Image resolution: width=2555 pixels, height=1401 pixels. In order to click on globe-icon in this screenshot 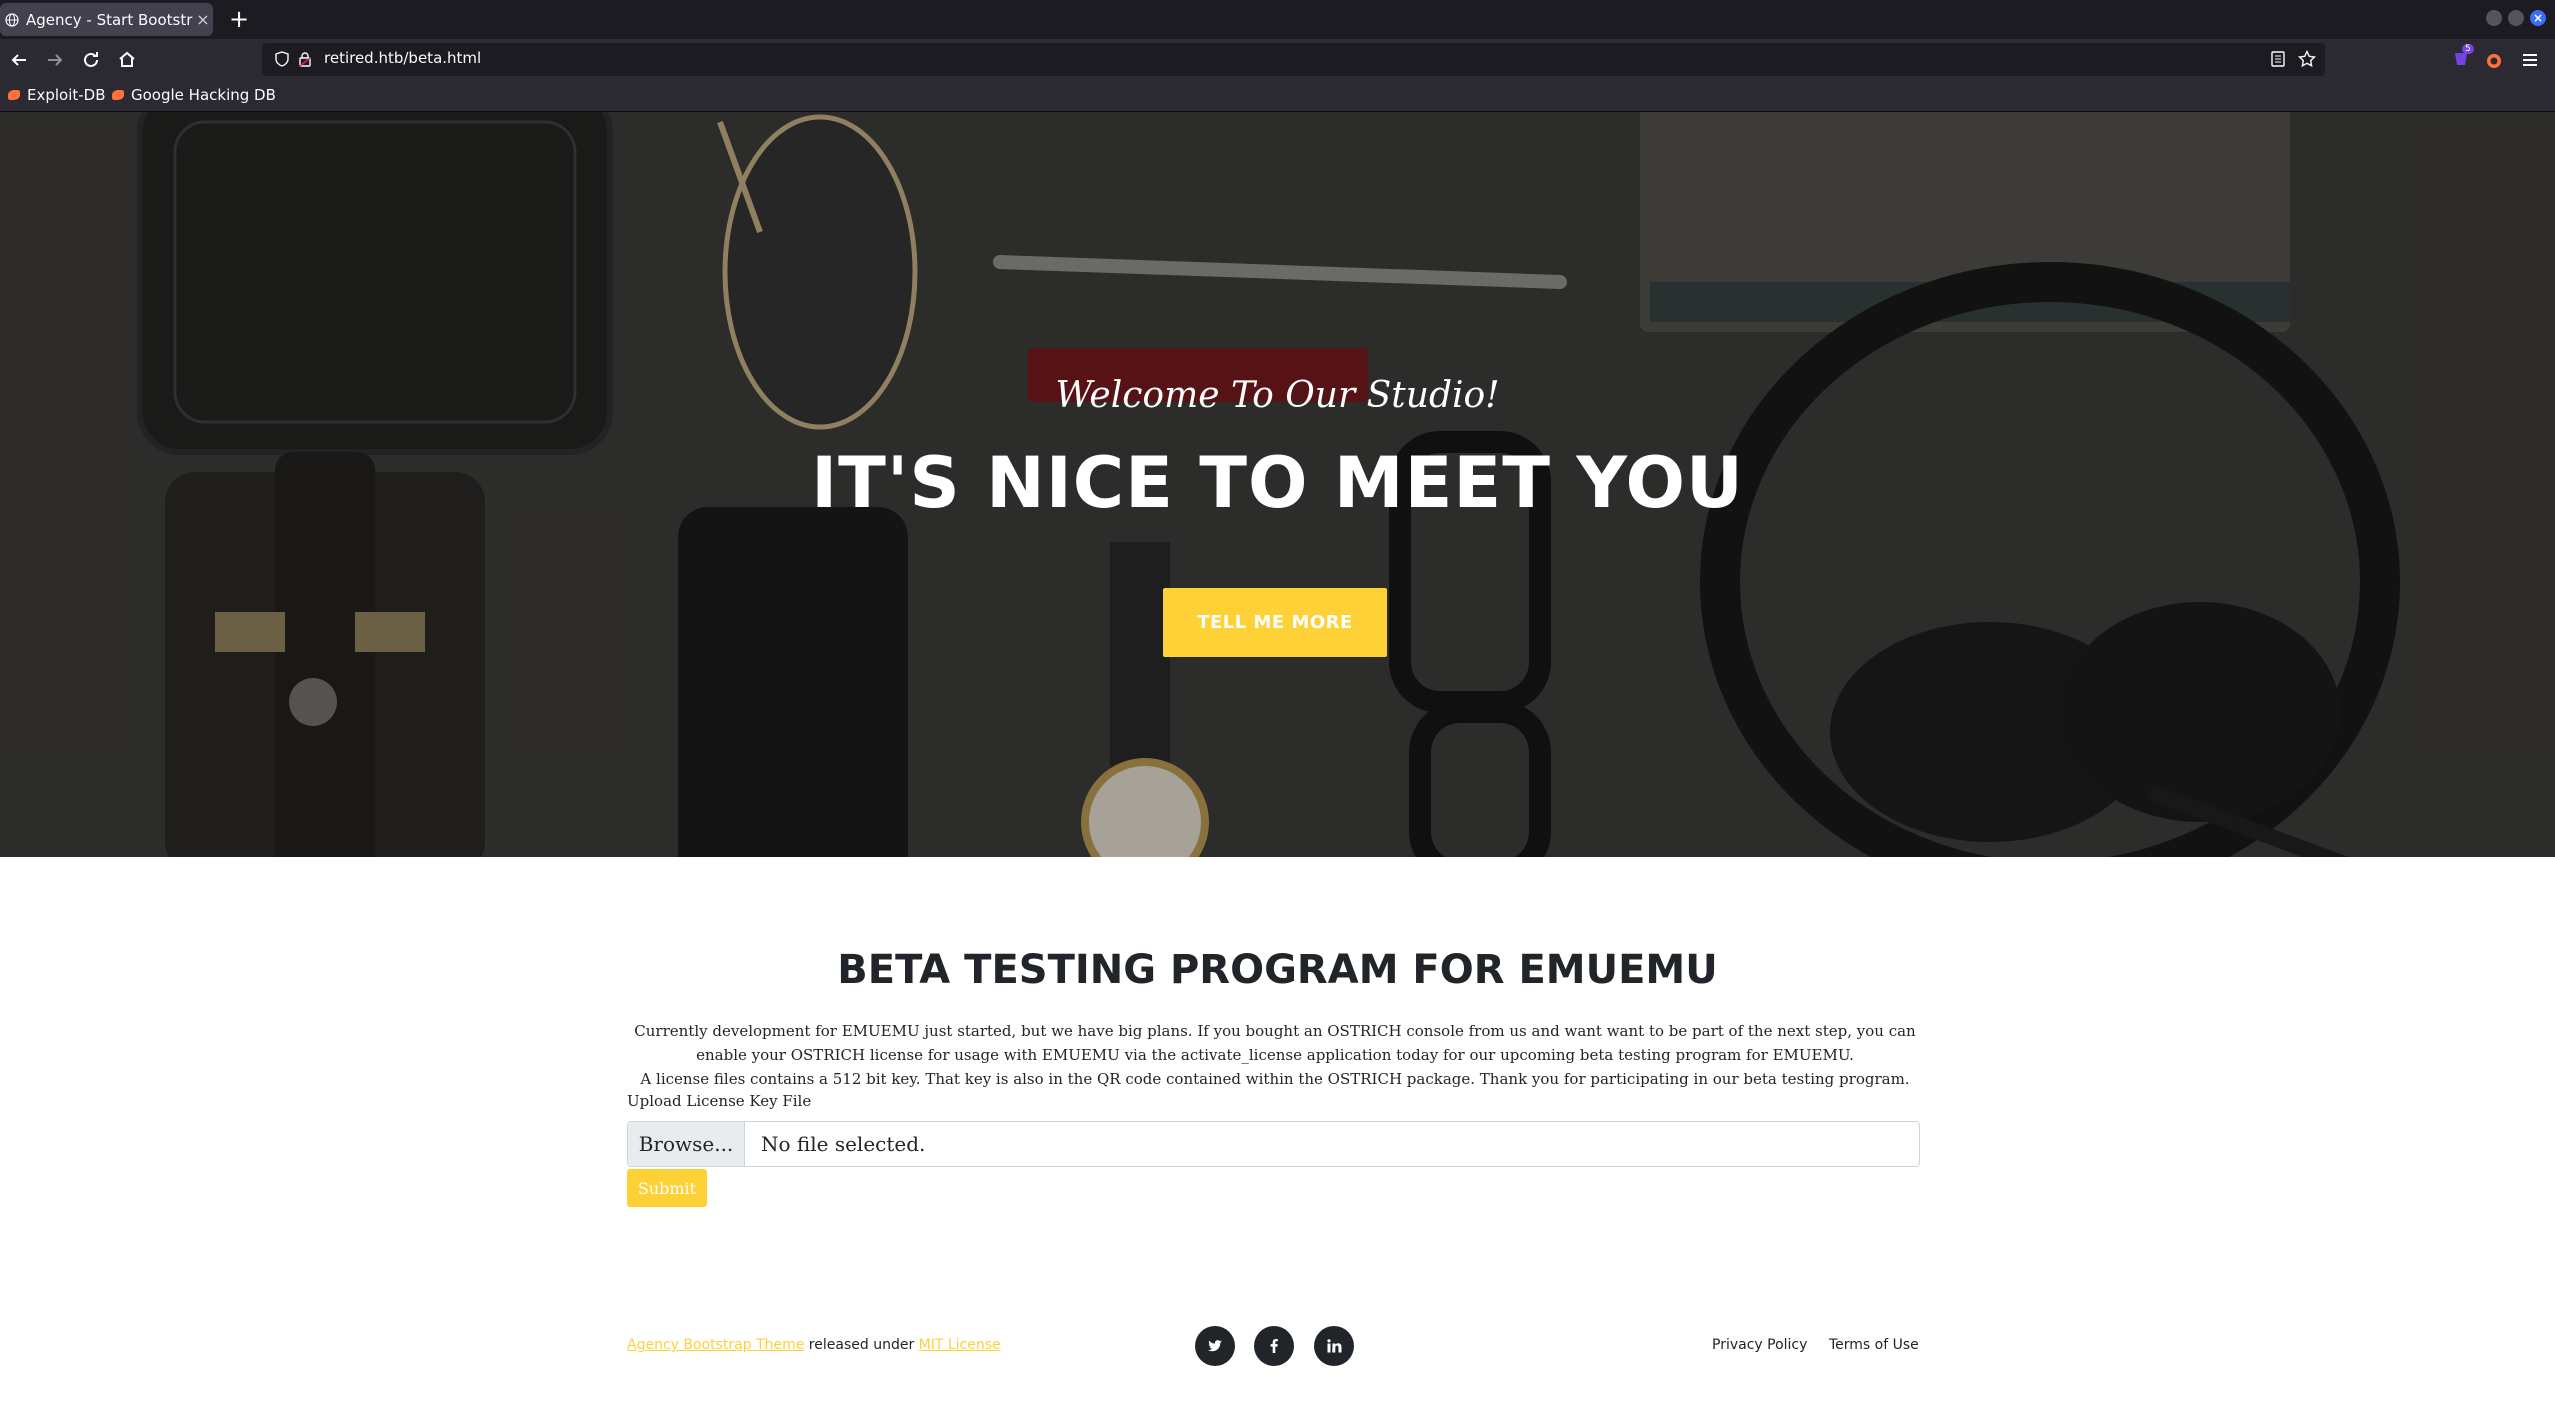, I will do `click(12, 19)`.